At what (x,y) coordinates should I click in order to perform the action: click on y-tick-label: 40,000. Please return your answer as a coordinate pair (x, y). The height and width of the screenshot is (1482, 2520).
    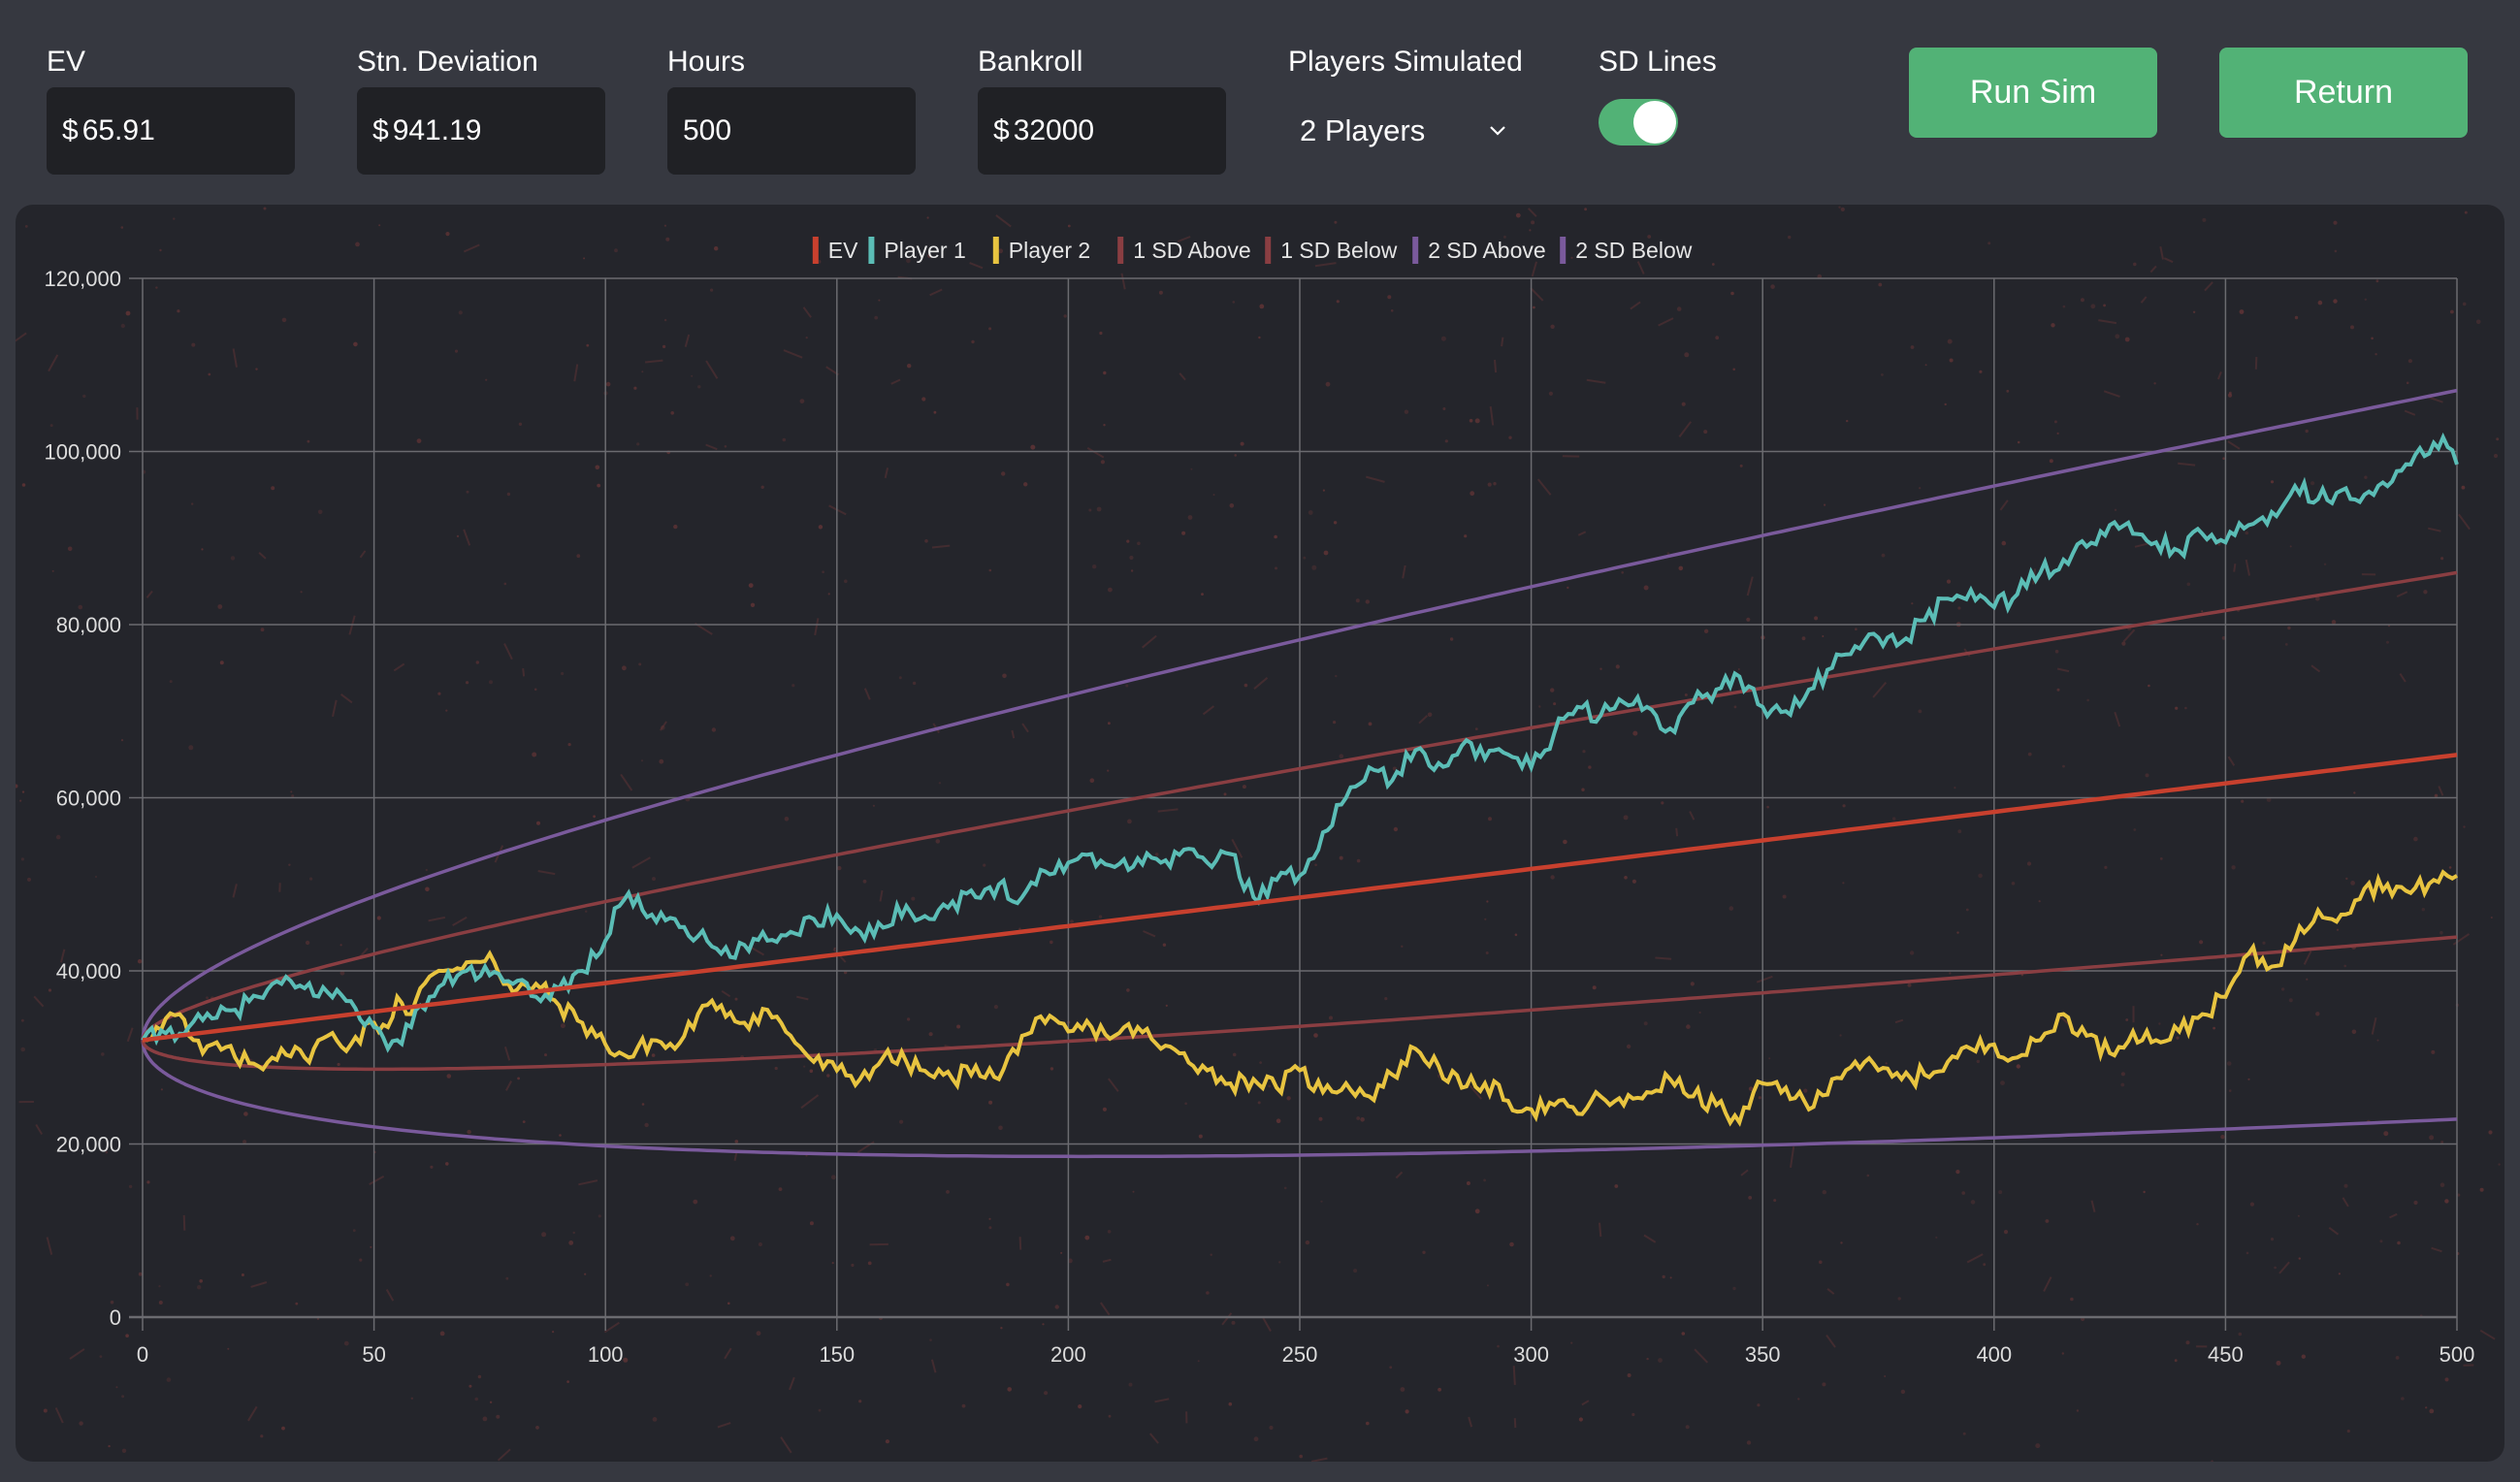
    Looking at the image, I should click on (88, 971).